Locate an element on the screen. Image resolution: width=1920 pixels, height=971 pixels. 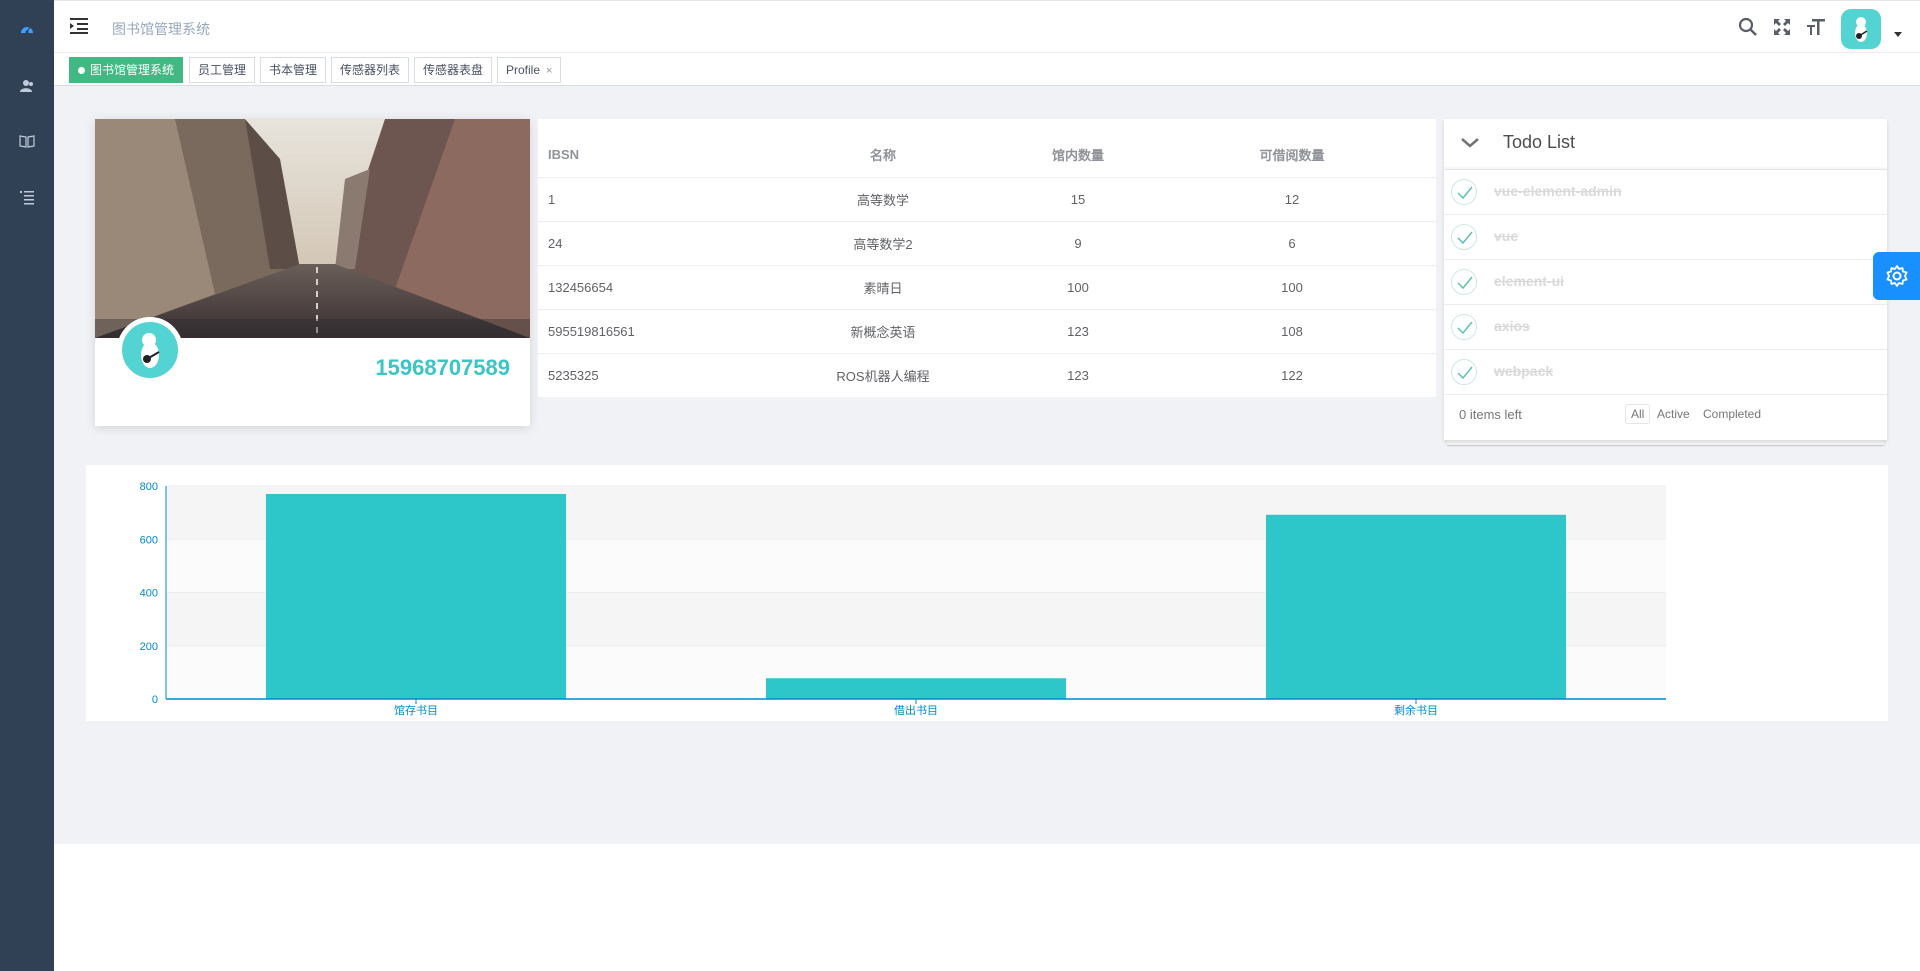
profile-avatar is located at coordinates (150, 350).